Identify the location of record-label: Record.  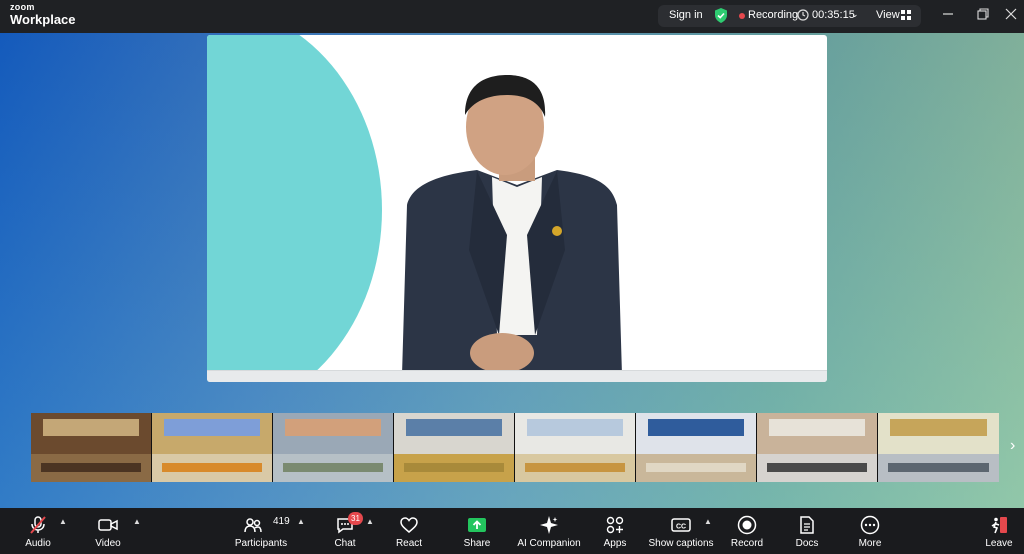
(747, 543).